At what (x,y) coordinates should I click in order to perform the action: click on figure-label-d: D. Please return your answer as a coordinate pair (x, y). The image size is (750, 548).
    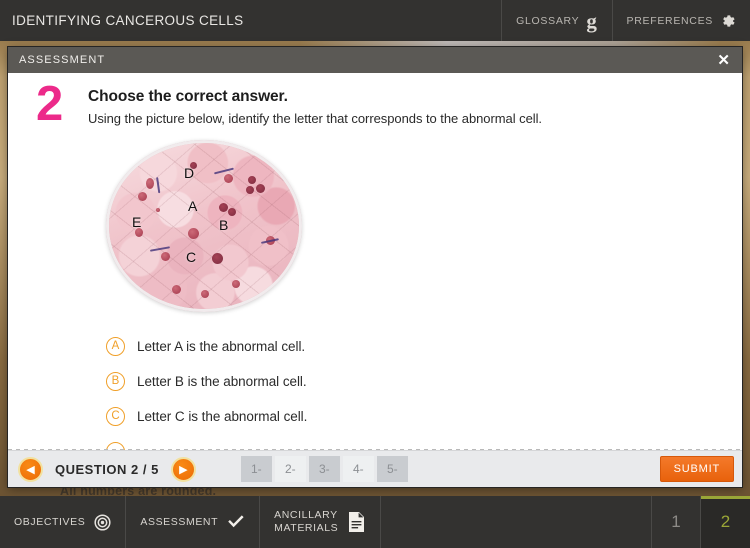
    Looking at the image, I should click on (189, 173).